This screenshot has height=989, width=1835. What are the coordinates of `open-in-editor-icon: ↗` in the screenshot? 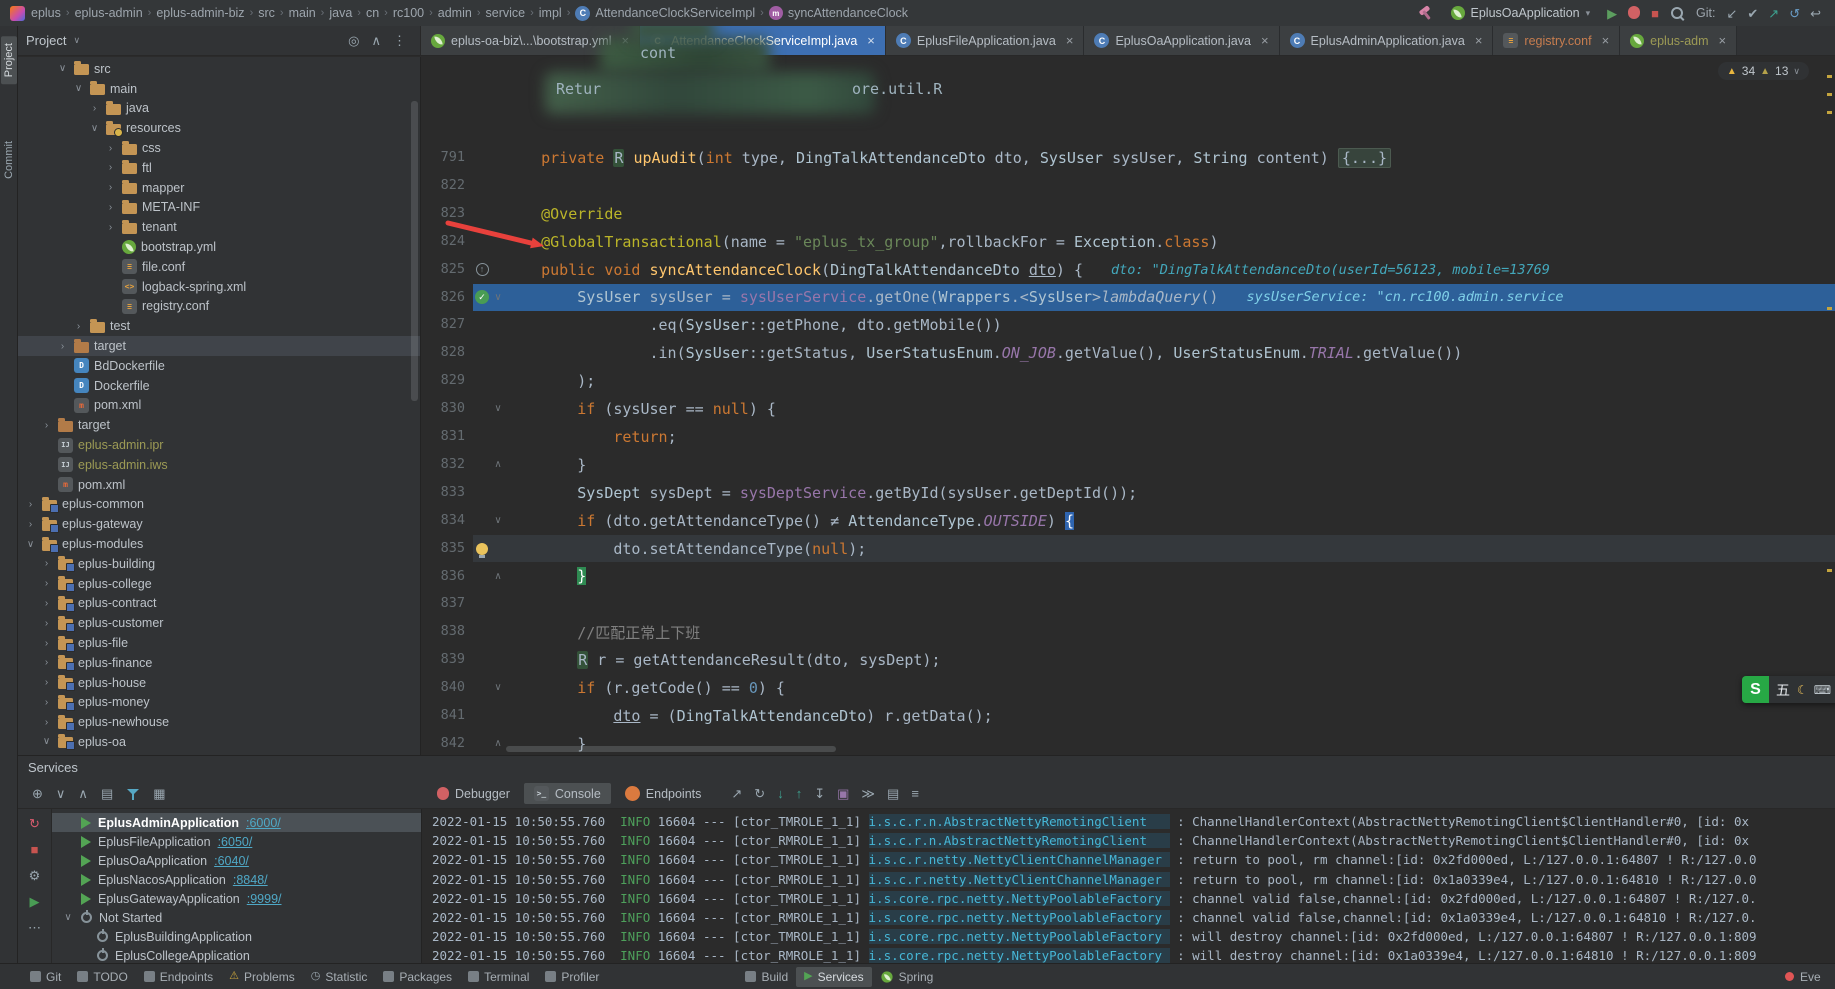 It's located at (736, 793).